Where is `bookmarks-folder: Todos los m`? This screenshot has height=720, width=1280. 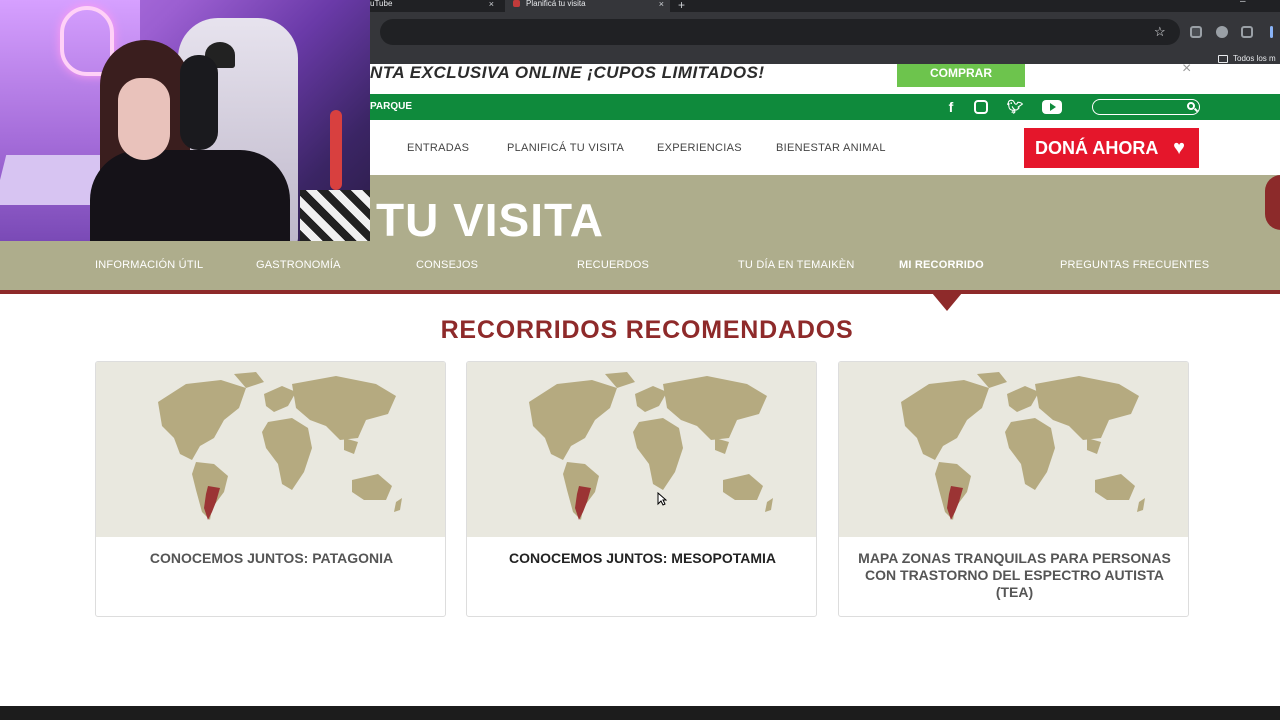 bookmarks-folder: Todos los m is located at coordinates (1247, 58).